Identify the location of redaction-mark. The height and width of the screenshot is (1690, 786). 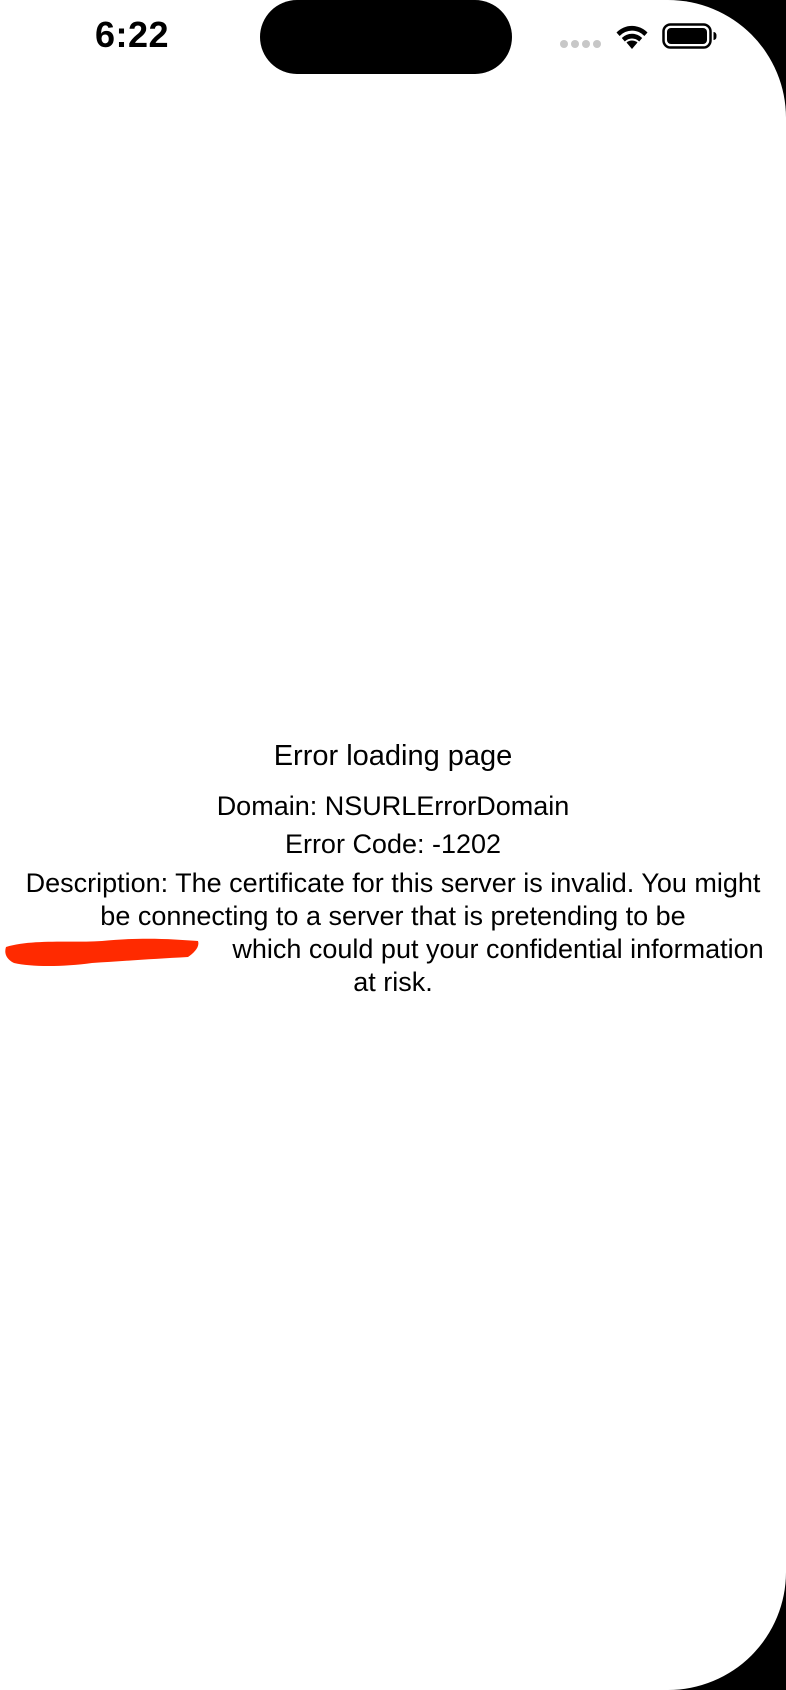
(102, 952).